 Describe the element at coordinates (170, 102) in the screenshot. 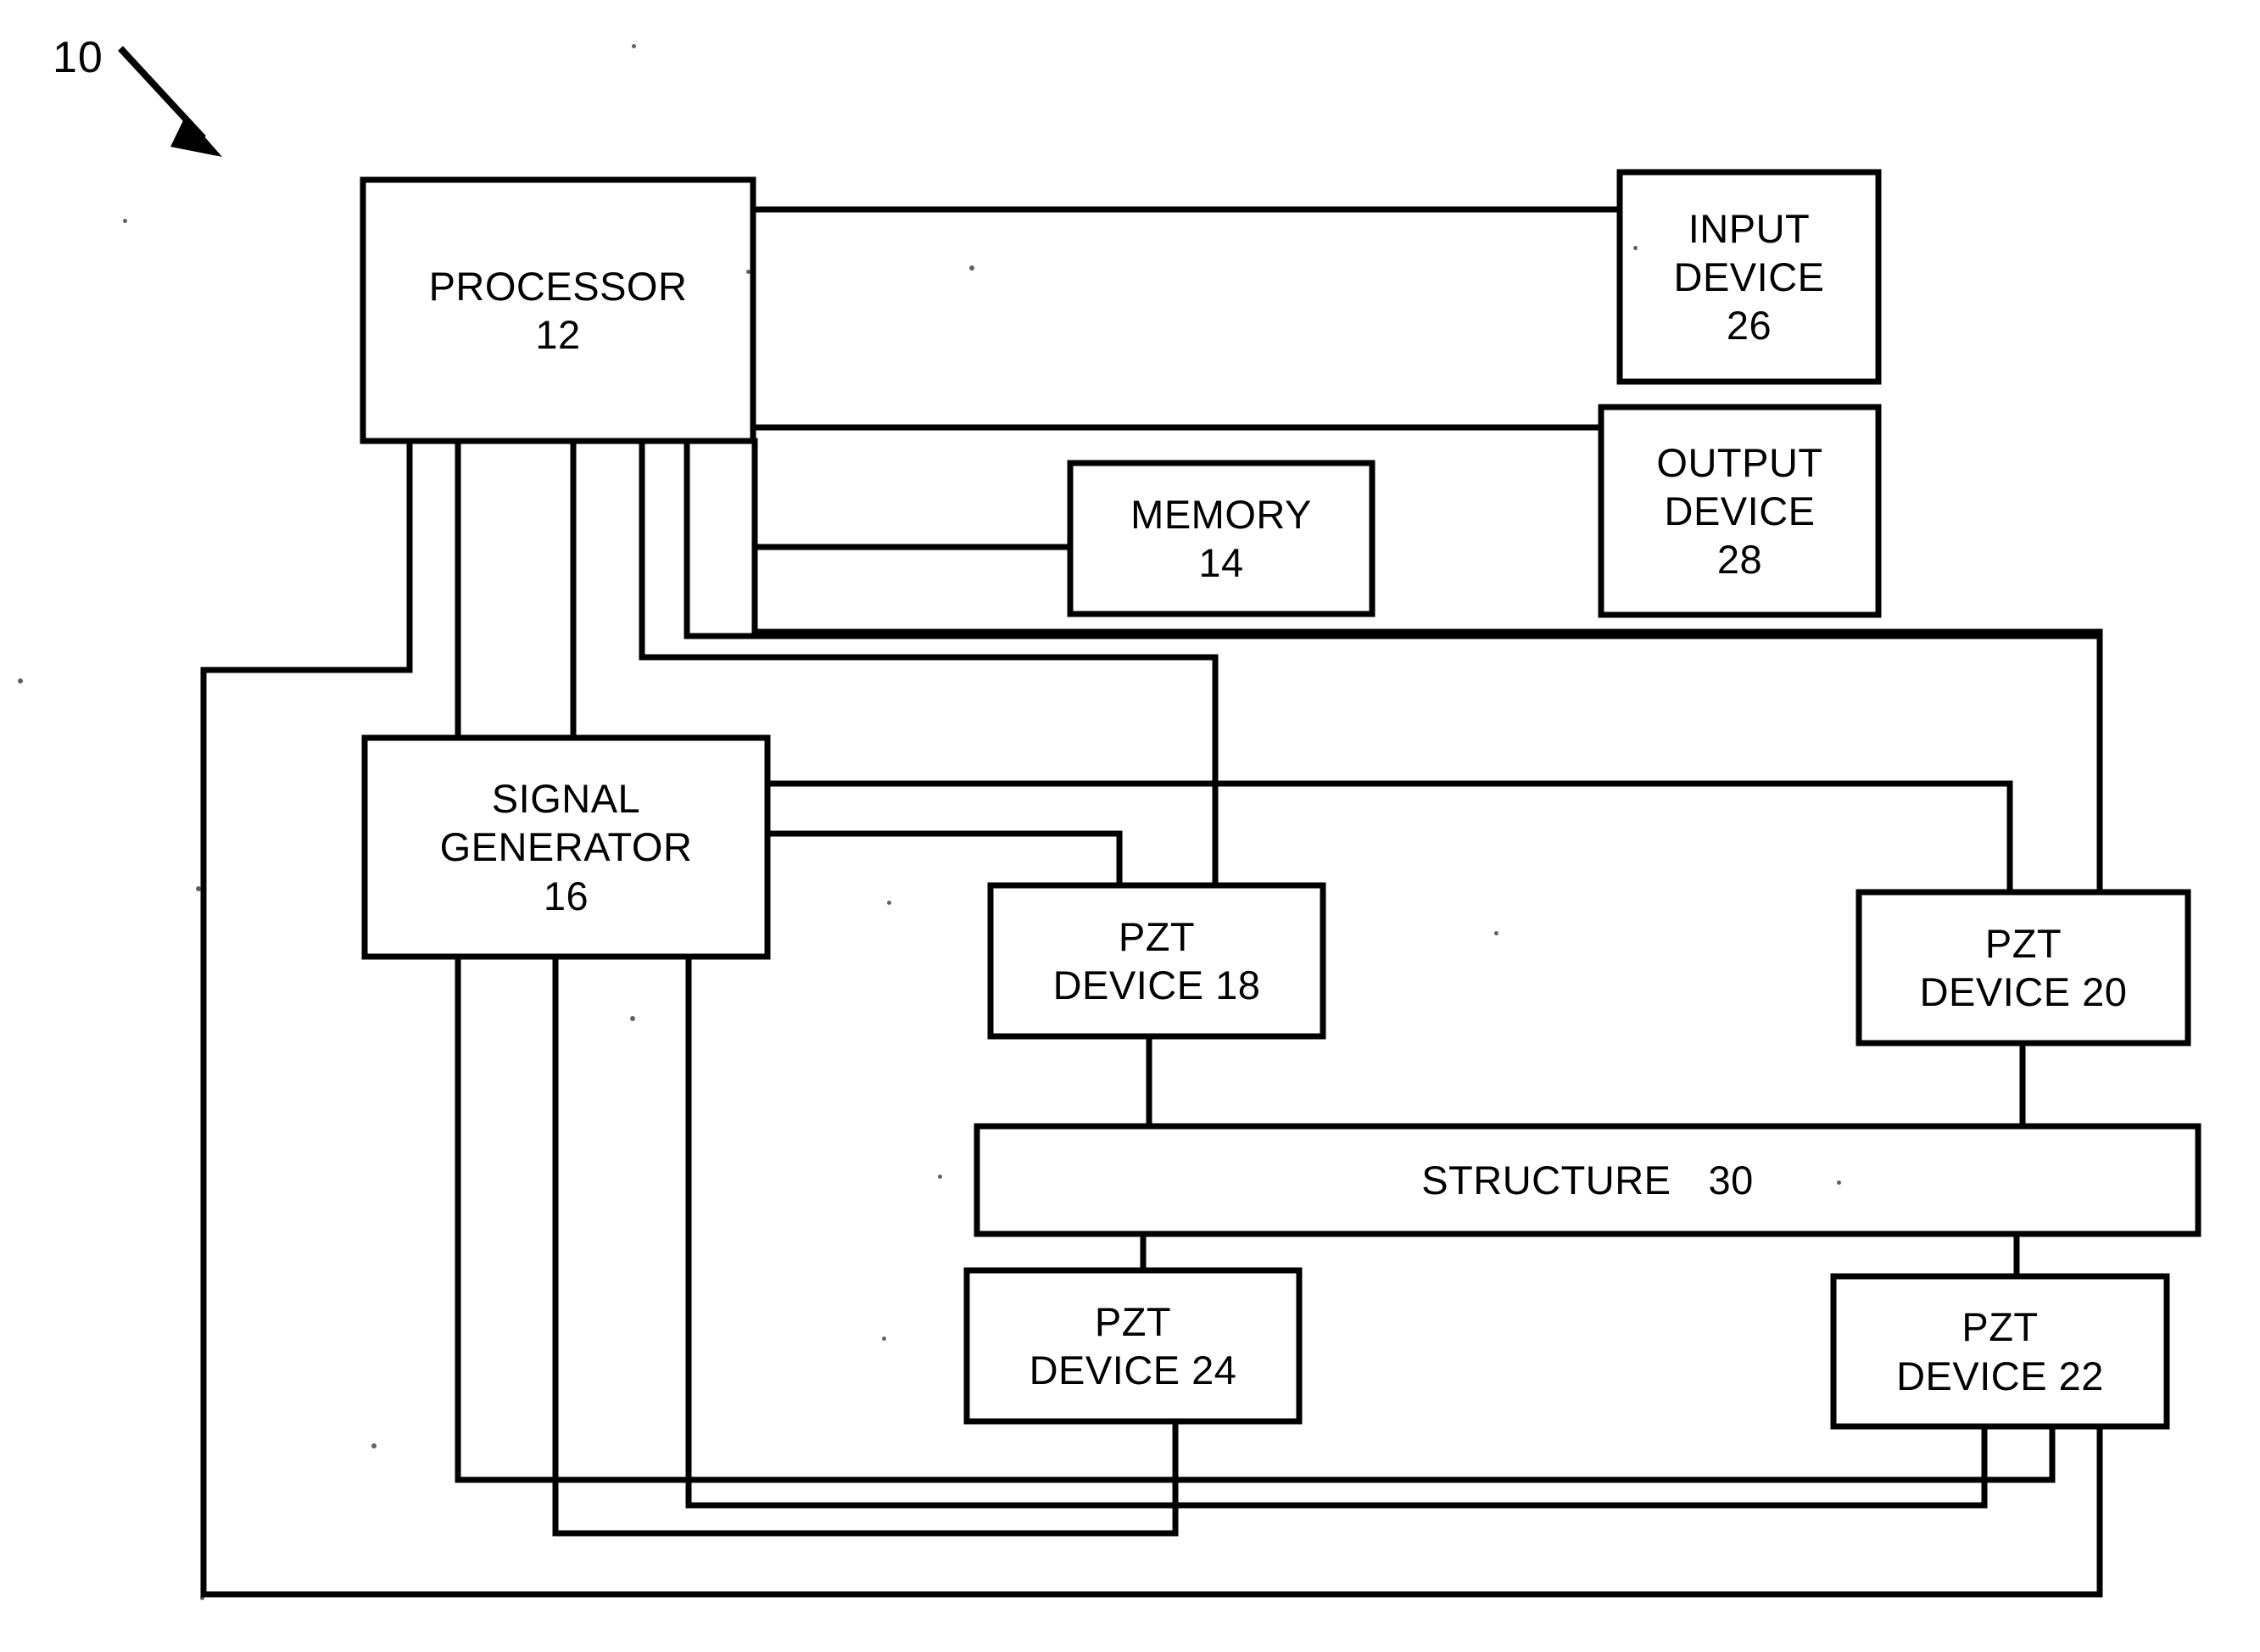

I see `figure-leader-arrow` at that location.